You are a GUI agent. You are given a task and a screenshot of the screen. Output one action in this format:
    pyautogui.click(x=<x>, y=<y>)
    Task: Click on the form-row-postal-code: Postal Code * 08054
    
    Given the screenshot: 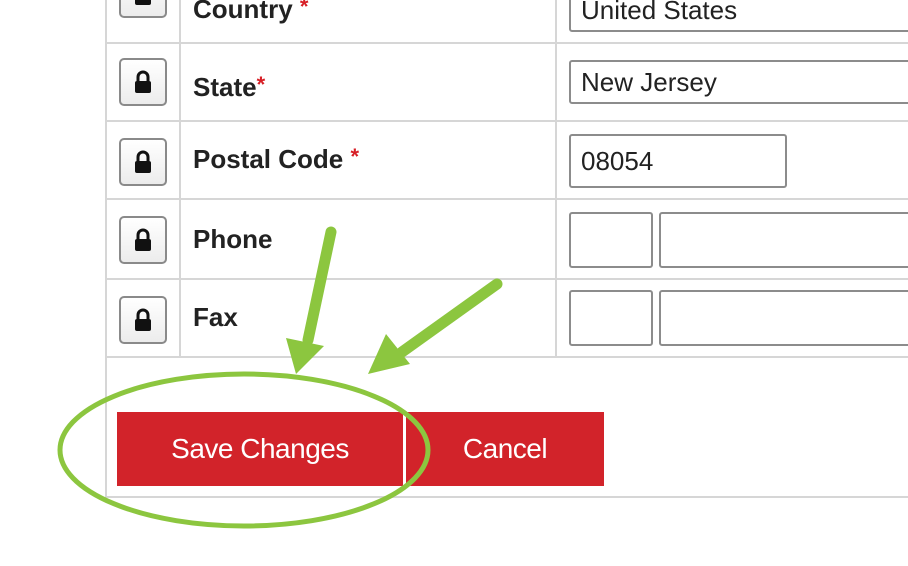 What is the action you would take?
    pyautogui.click(x=507, y=161)
    